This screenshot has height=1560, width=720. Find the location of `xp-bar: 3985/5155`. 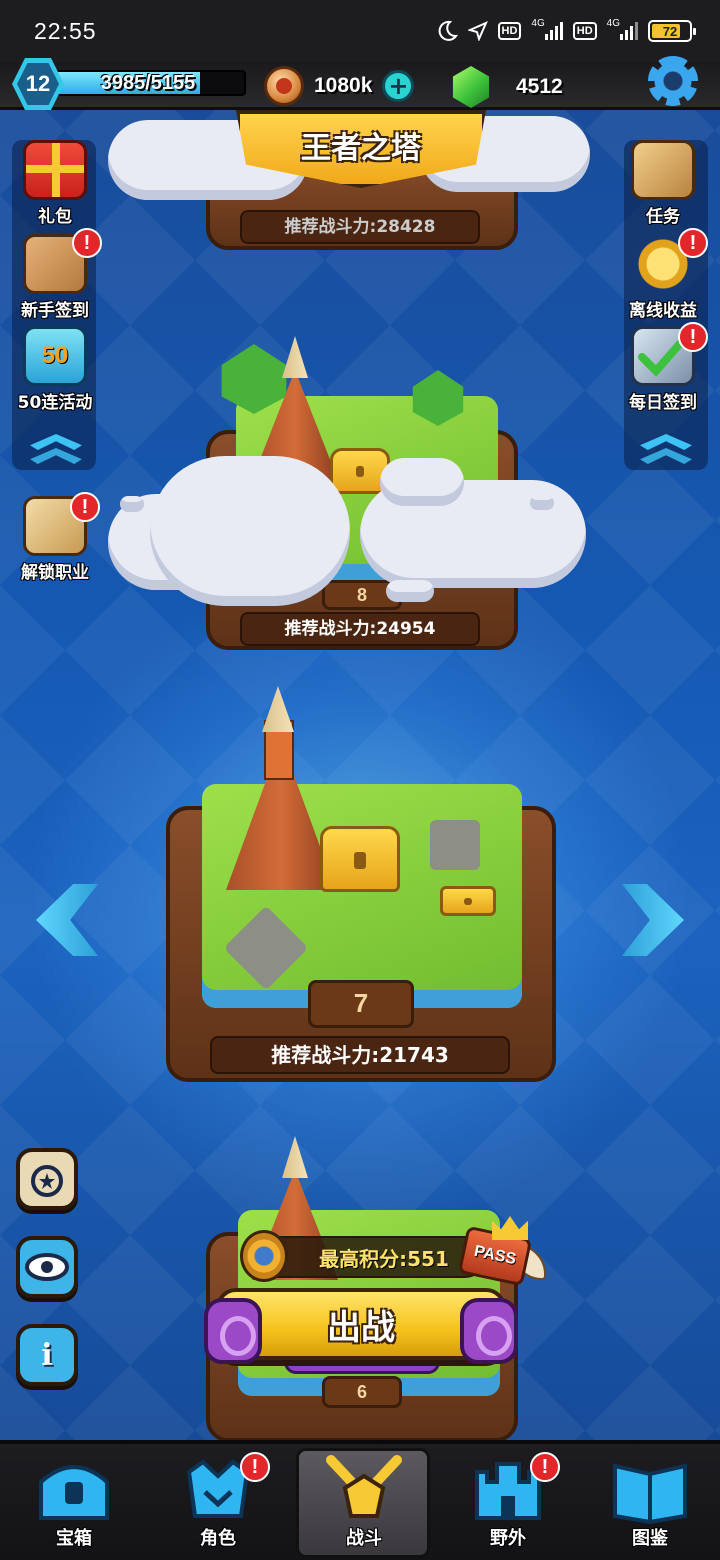

xp-bar: 3985/5155 is located at coordinates (148, 83).